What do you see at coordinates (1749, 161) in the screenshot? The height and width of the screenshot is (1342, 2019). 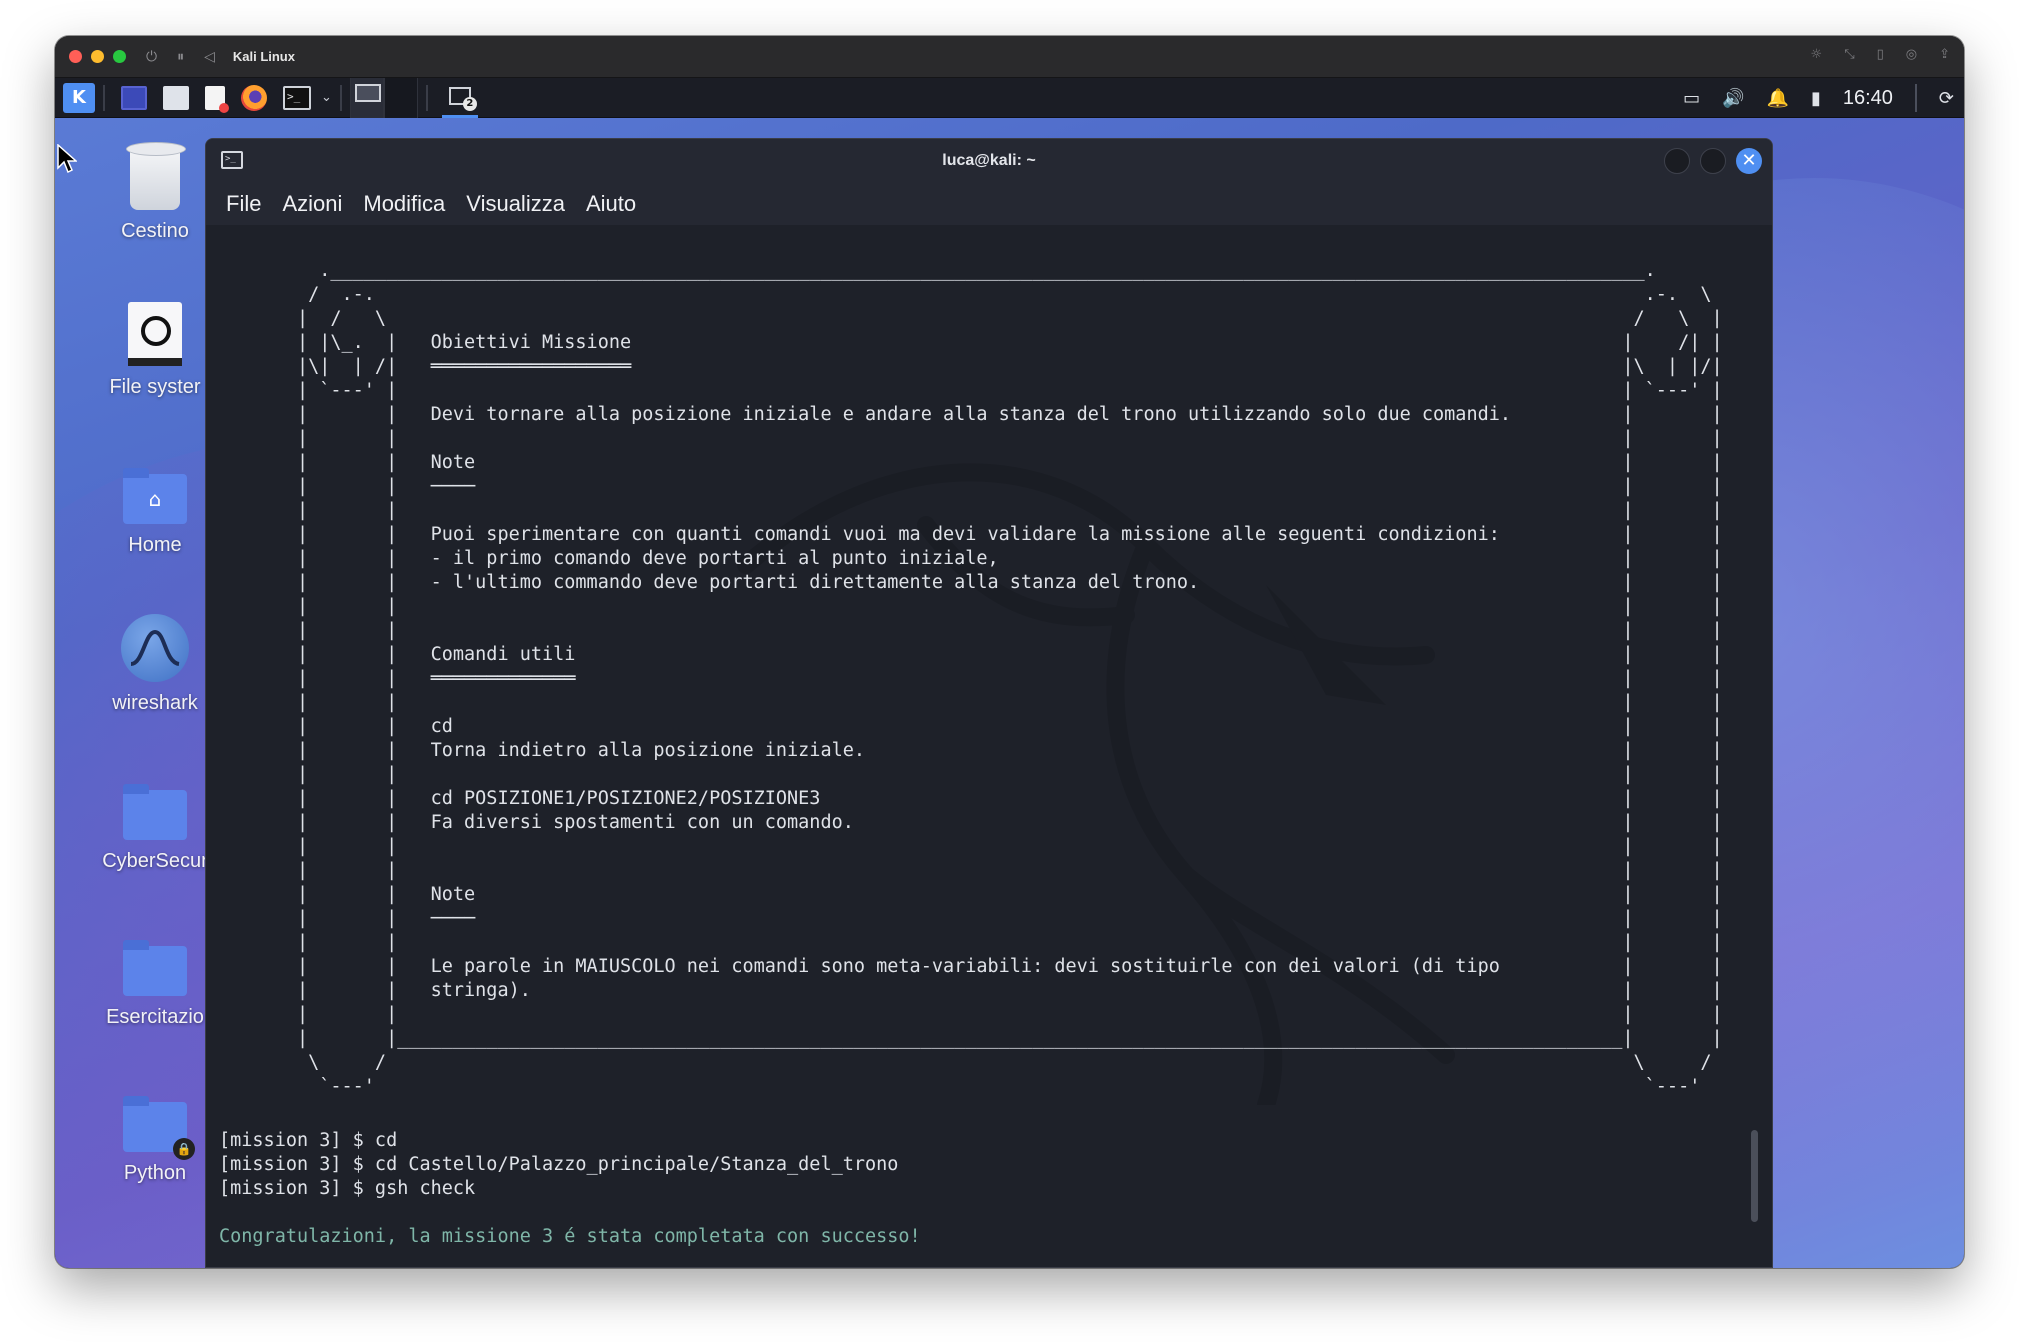 I see `close-button: ✕` at bounding box center [1749, 161].